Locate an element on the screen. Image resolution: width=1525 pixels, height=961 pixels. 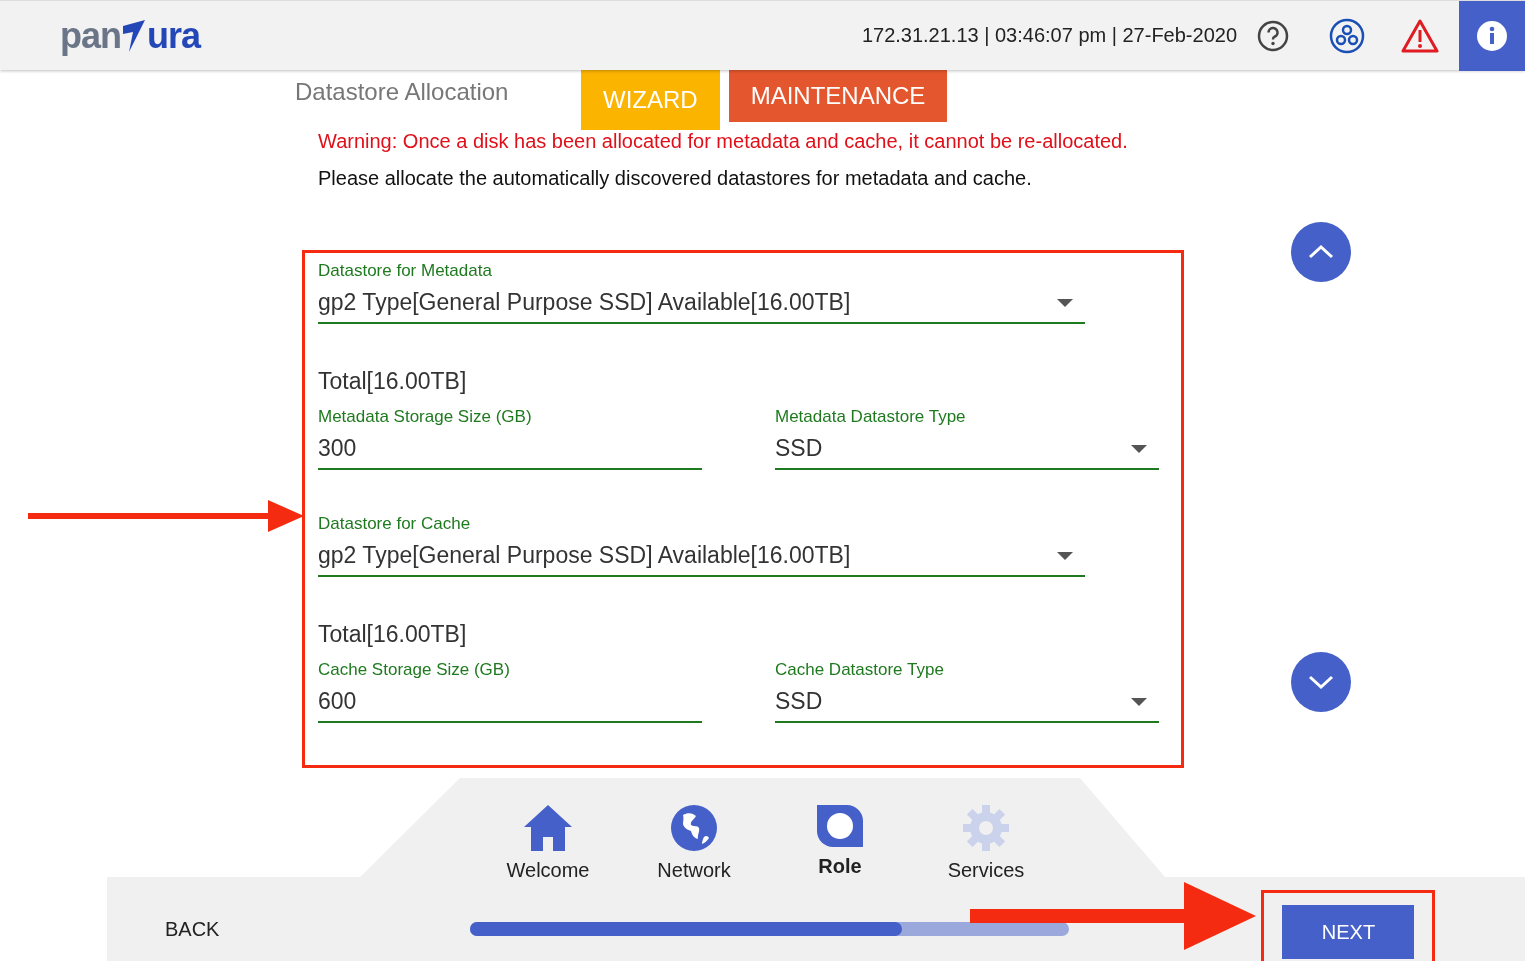
instruction-text: Please allocate the automatically discovered datastores for metadata and cache. is located at coordinates (675, 178).